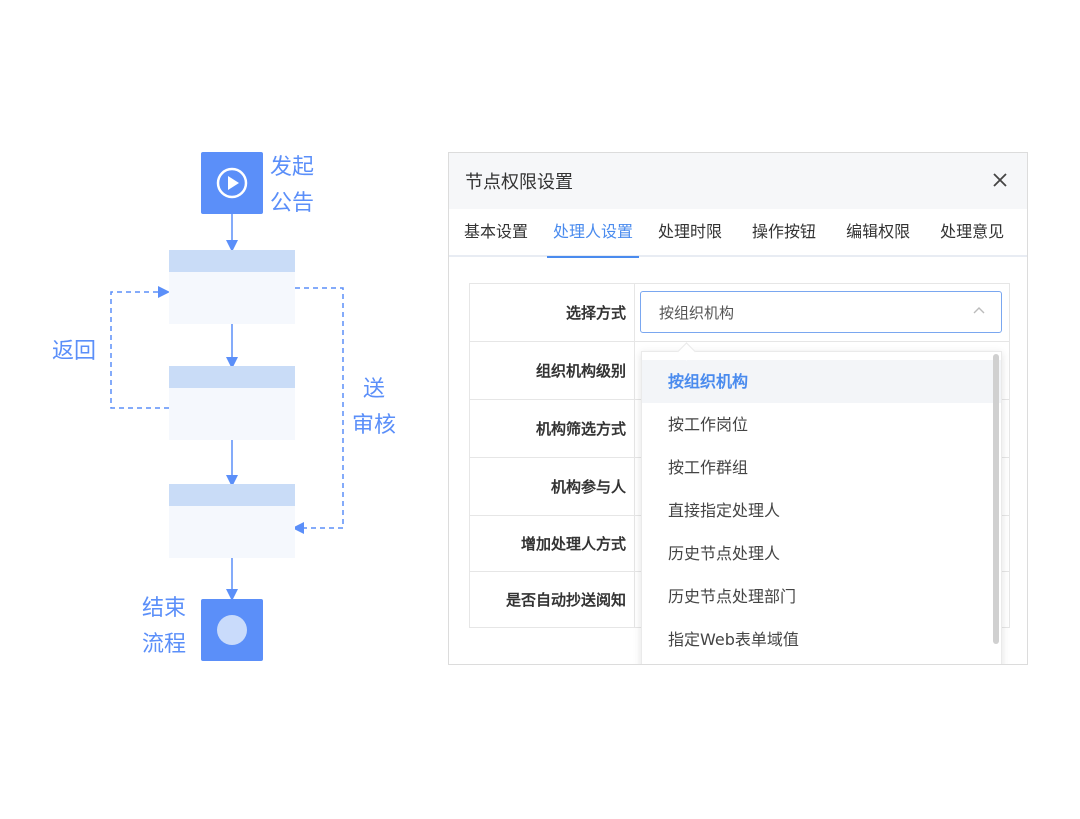 This screenshot has width=1080, height=819. What do you see at coordinates (552, 312) in the screenshot?
I see `form-label-select-method: 选择方式` at bounding box center [552, 312].